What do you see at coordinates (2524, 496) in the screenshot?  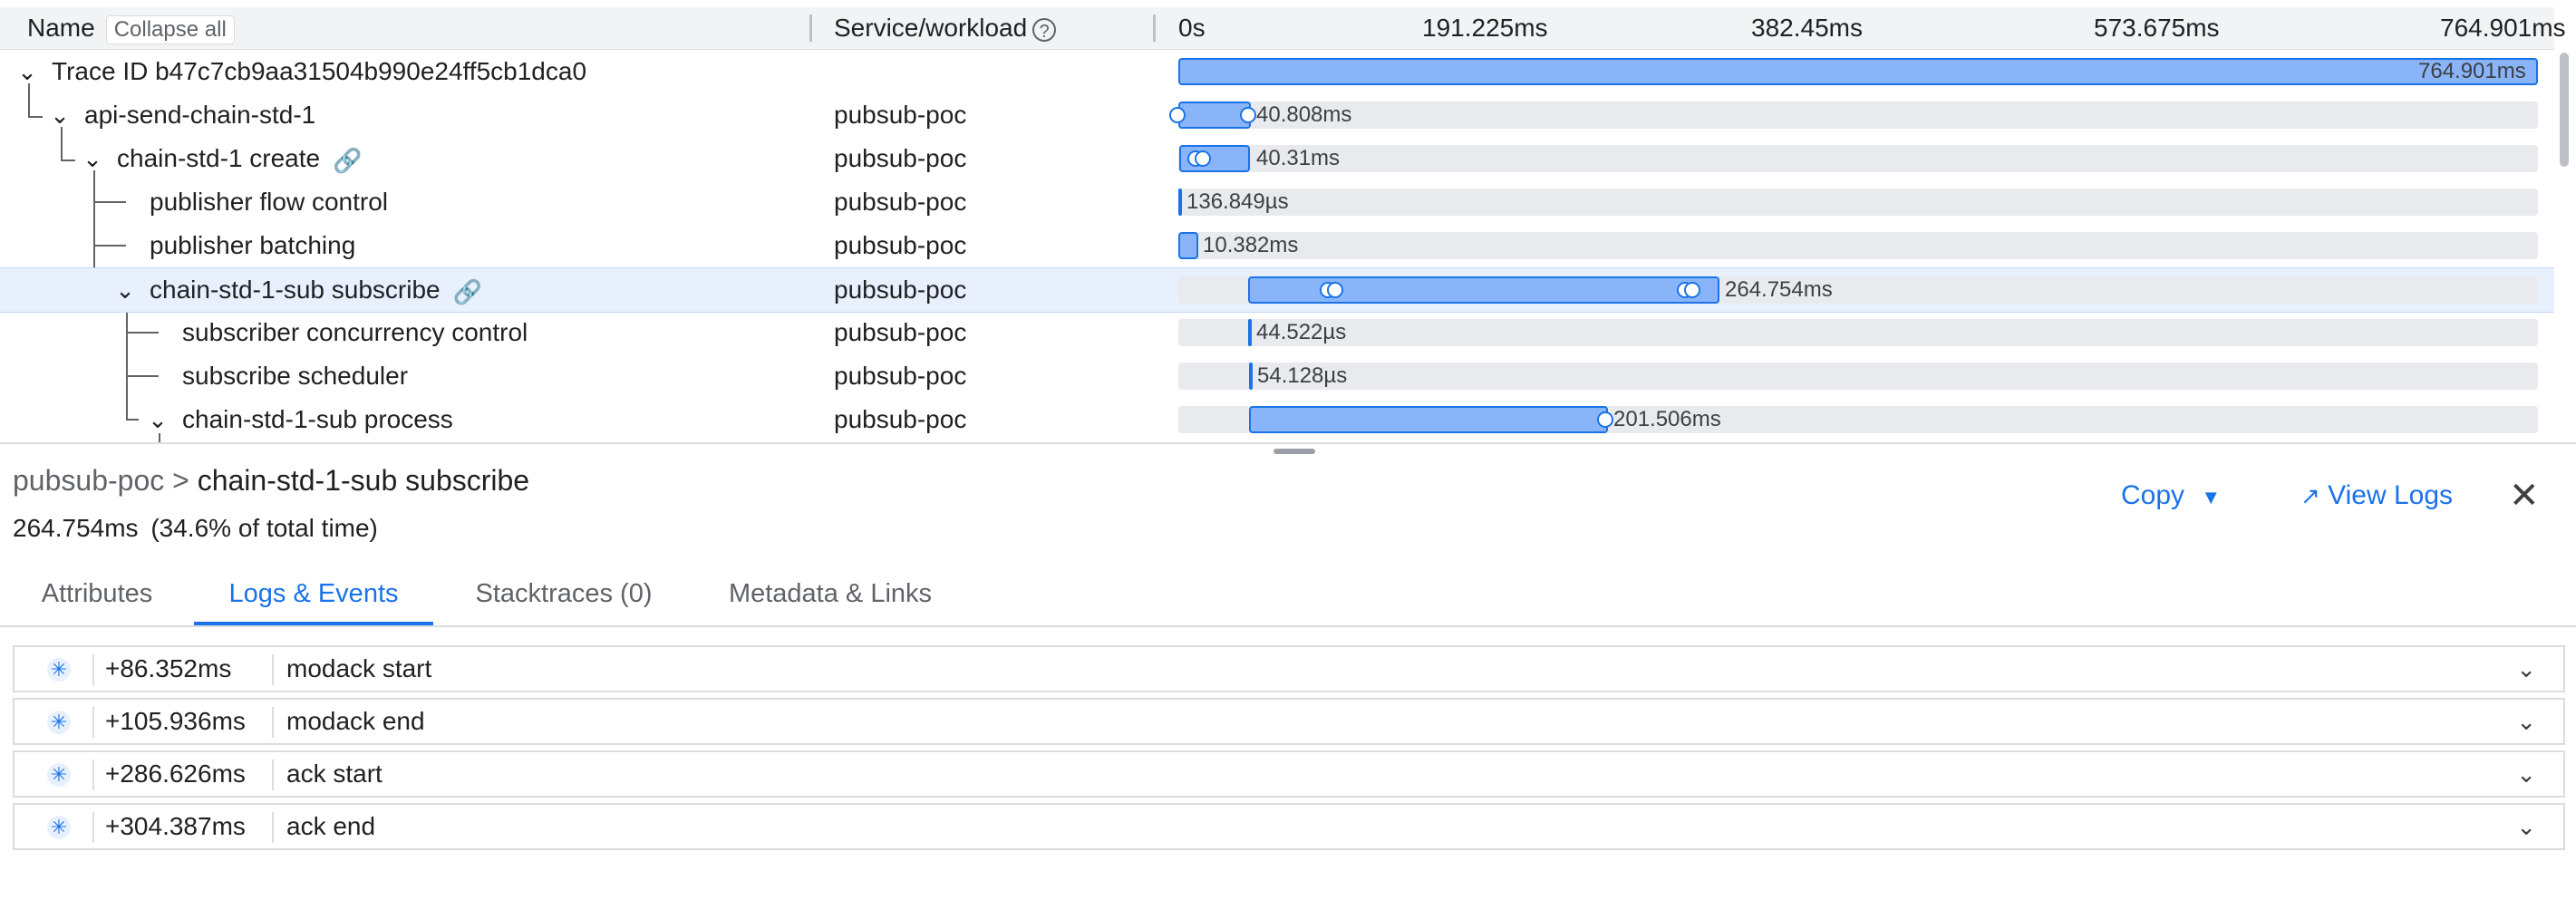 I see `close-icon: ✕` at bounding box center [2524, 496].